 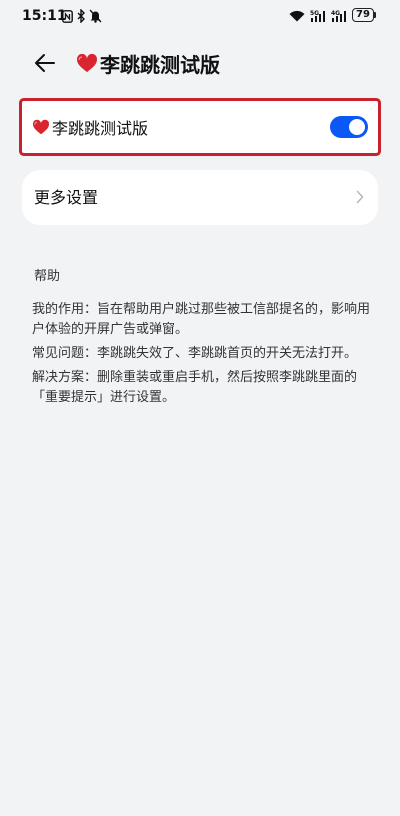 I want to click on page-title: 李跳跳测试版, so click(x=148, y=63).